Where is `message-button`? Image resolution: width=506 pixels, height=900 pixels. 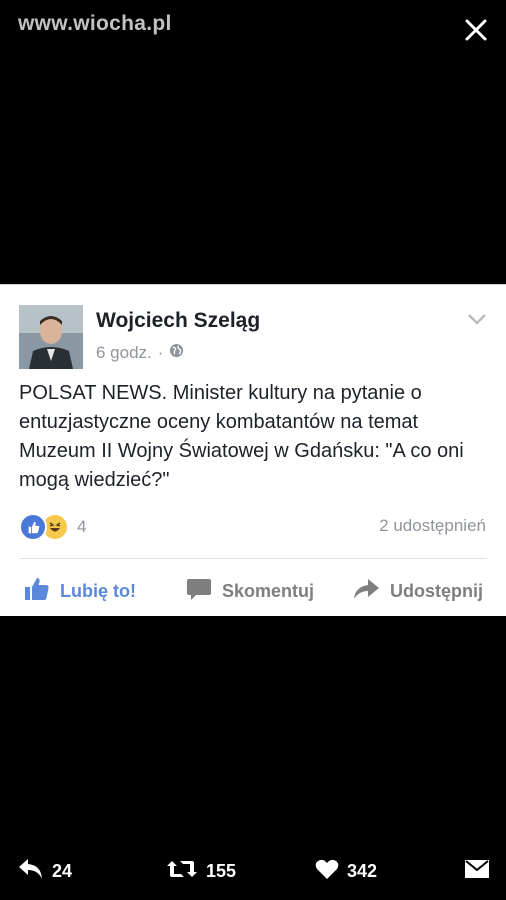 message-button is located at coordinates (477, 871).